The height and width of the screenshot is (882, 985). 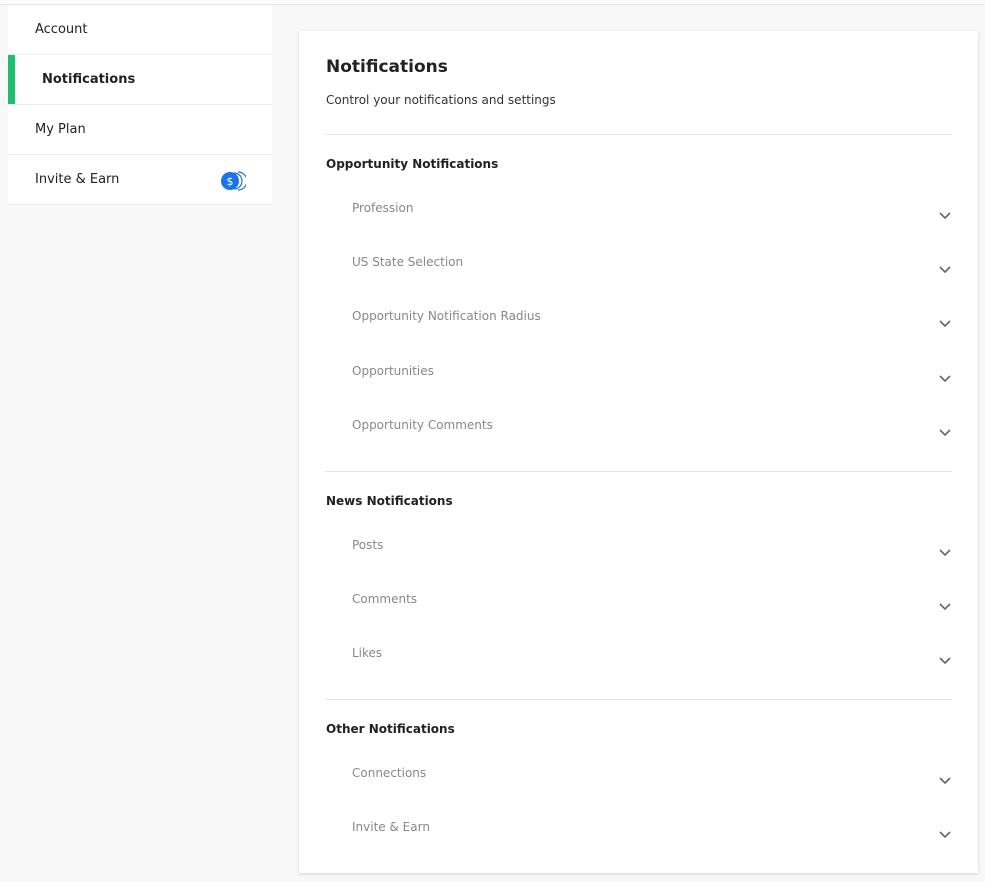 I want to click on row-label: Opportunities, so click(x=393, y=371).